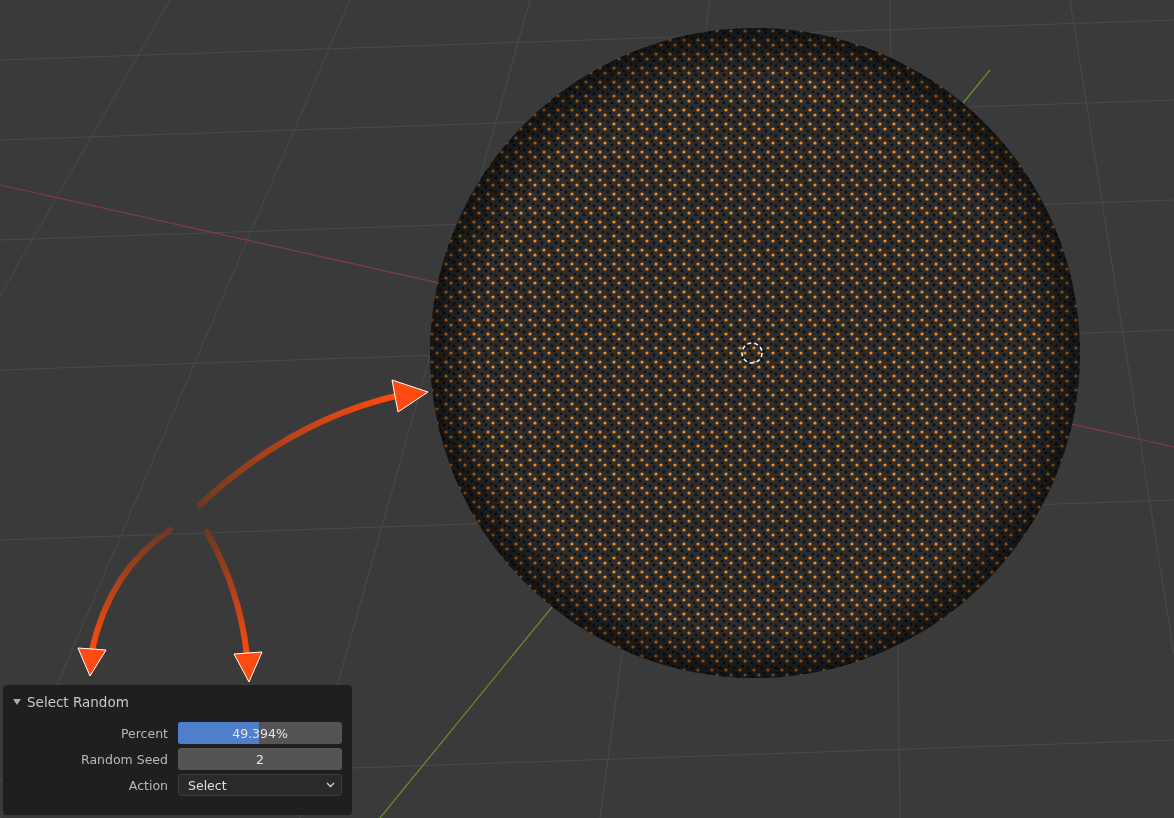 This screenshot has width=1174, height=818. What do you see at coordinates (143, 733) in the screenshot?
I see `field-label: Percent` at bounding box center [143, 733].